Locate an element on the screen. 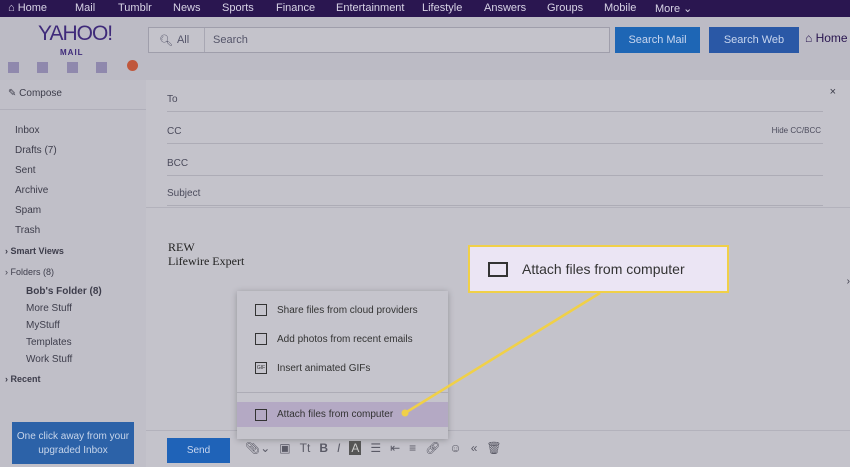  stationery-icon: ▣ is located at coordinates (284, 448).